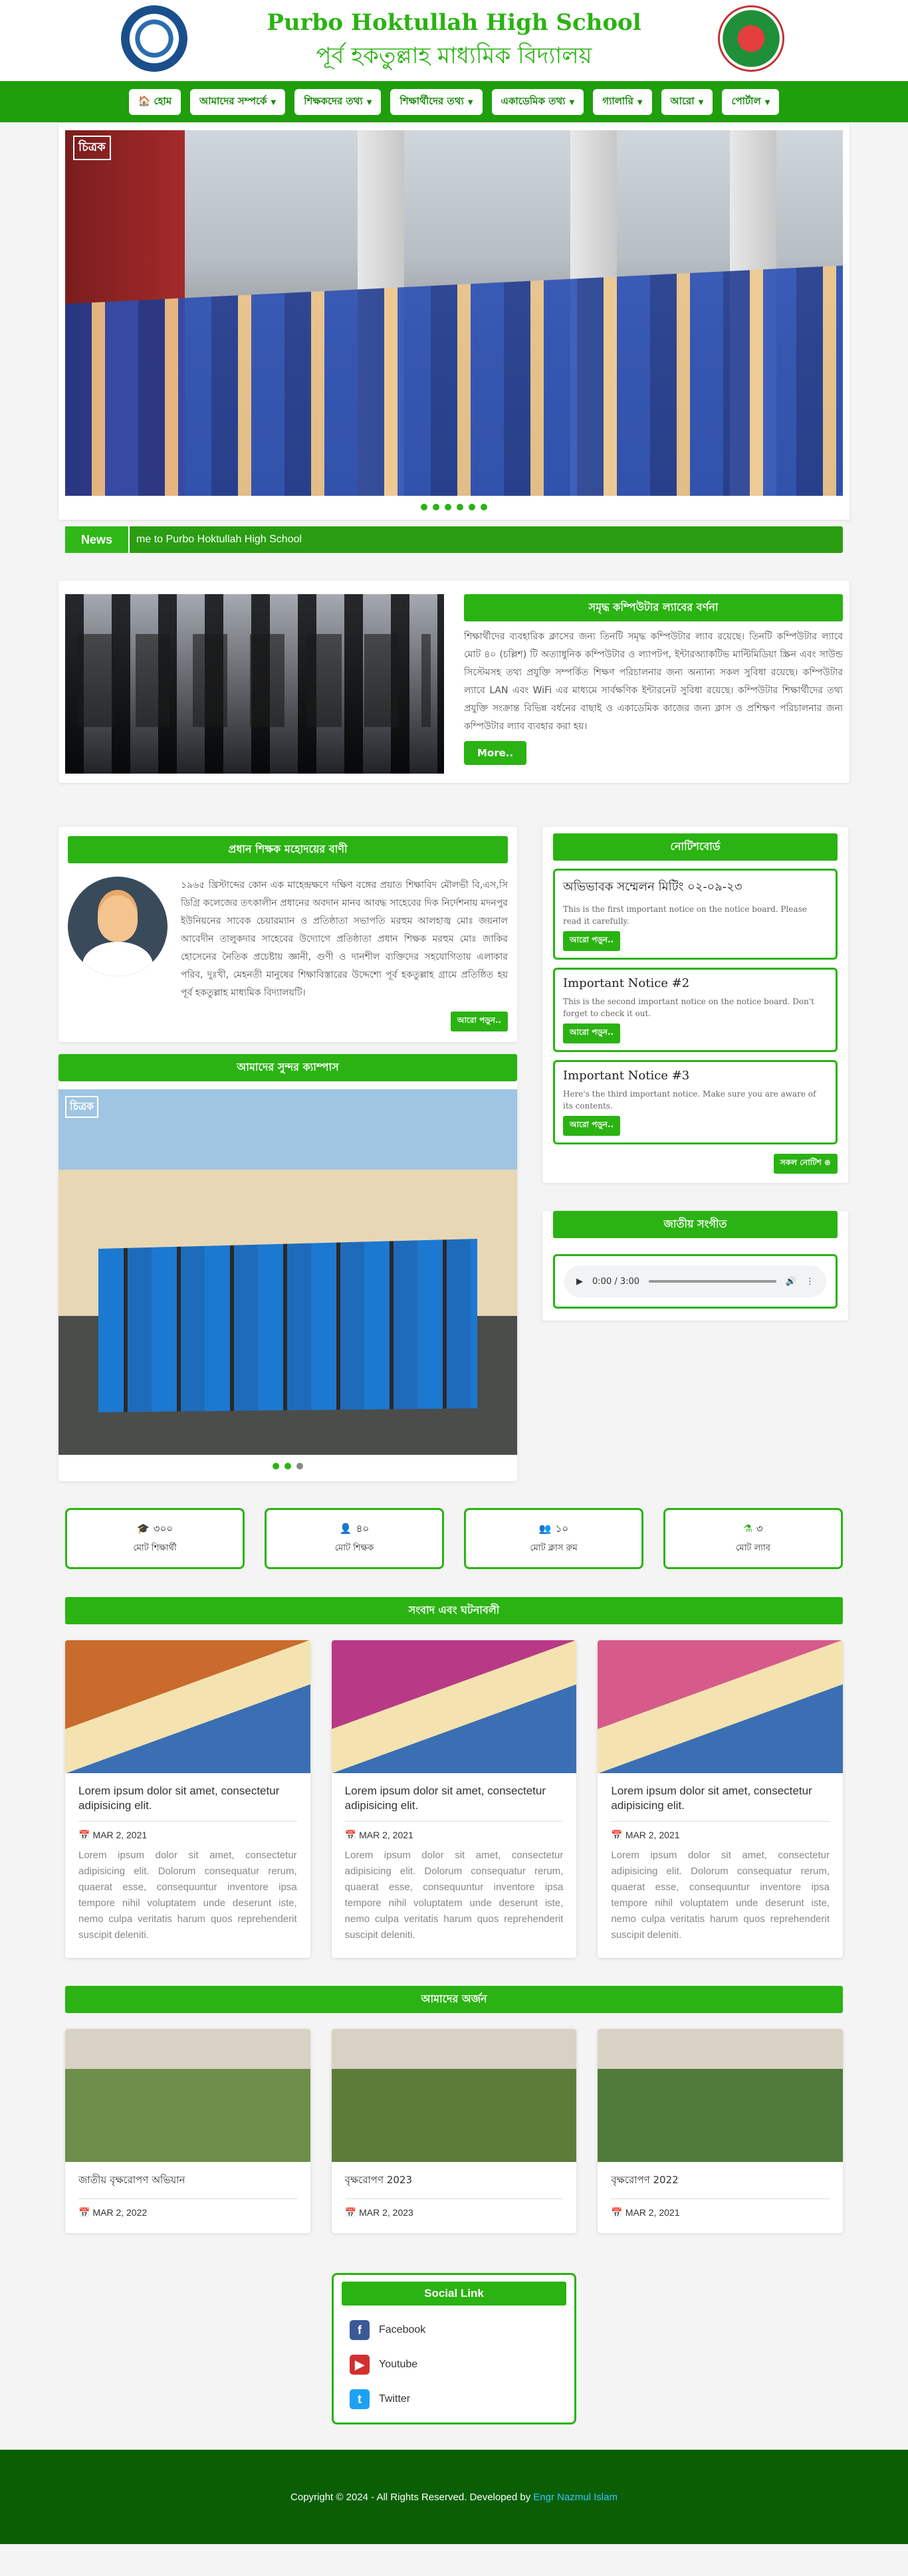 This screenshot has height=2576, width=908. What do you see at coordinates (746, 100) in the screenshot?
I see `nav-item-label: পোর্টাল` at bounding box center [746, 100].